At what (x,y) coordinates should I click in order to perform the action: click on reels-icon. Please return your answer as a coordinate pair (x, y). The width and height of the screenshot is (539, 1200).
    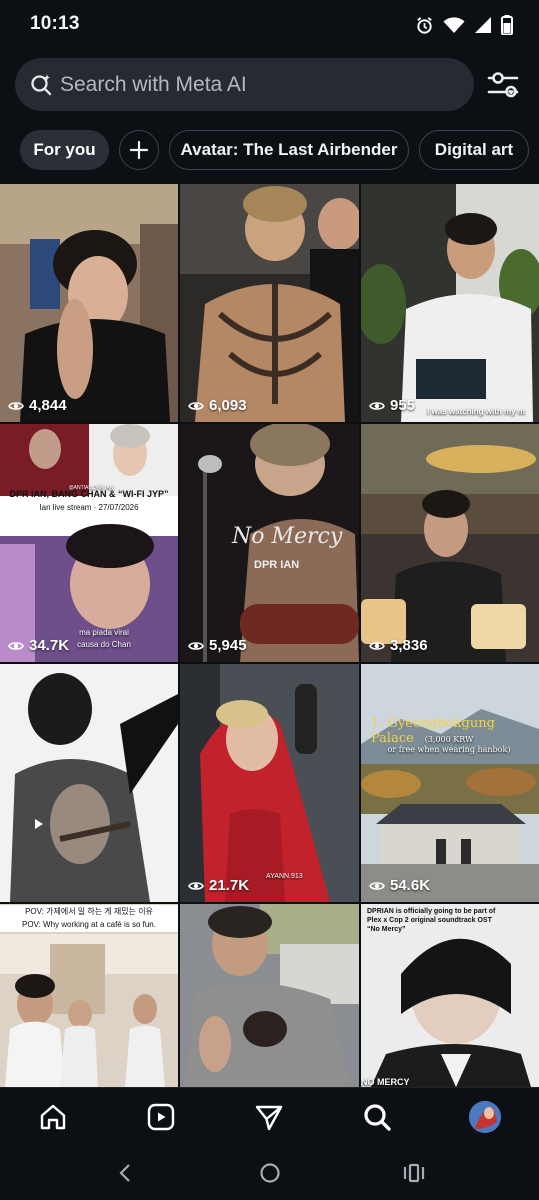
    Looking at the image, I should click on (161, 1117).